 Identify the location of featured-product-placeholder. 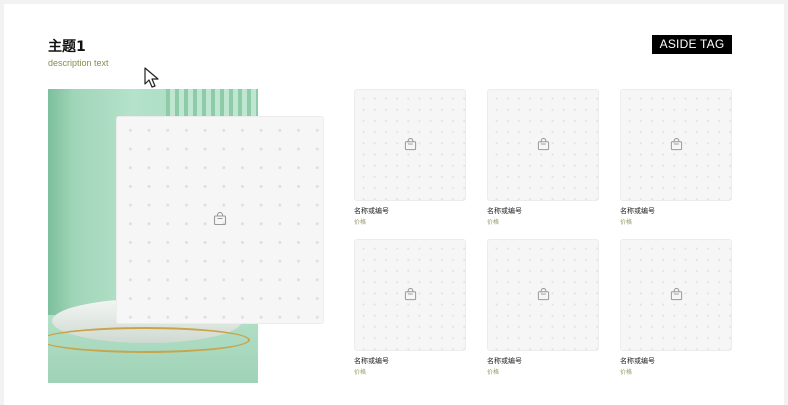
(220, 220).